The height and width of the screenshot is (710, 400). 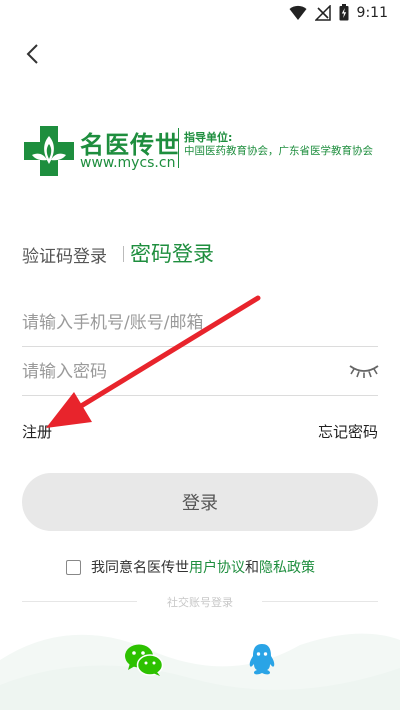 I want to click on guide-title: 指导单位:, so click(x=208, y=137).